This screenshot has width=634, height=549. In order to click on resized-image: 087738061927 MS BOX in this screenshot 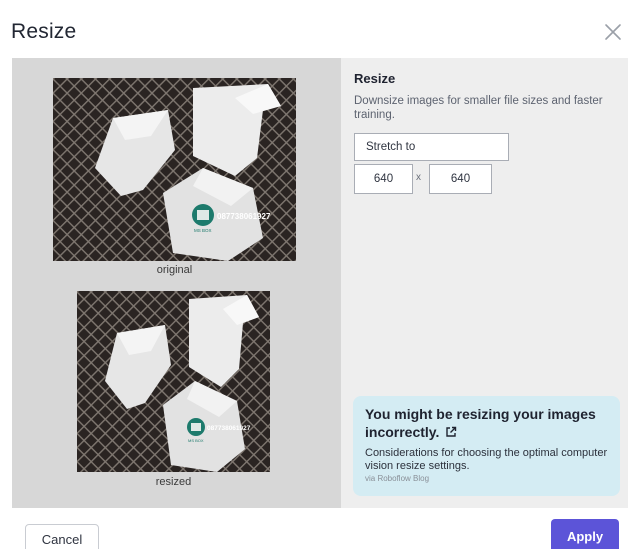, I will do `click(173, 381)`.